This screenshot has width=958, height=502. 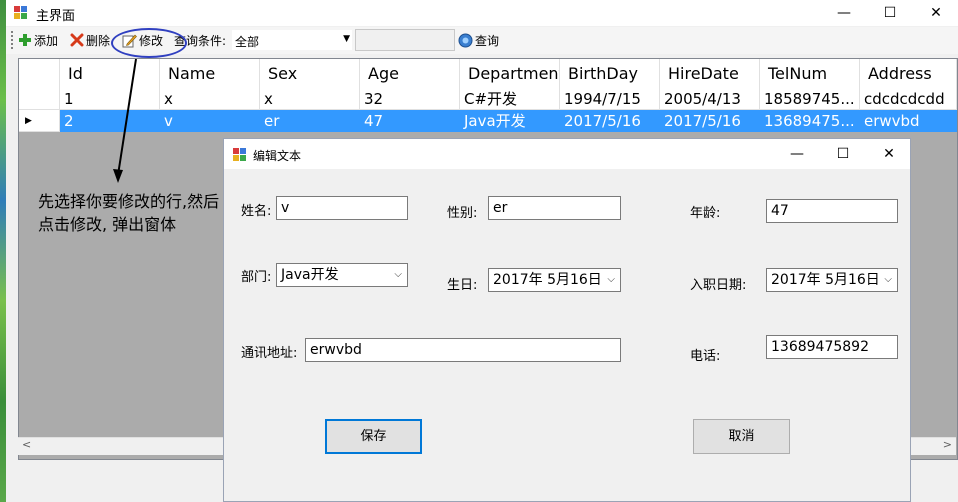 What do you see at coordinates (510, 73) in the screenshot?
I see `column-header-department: Department` at bounding box center [510, 73].